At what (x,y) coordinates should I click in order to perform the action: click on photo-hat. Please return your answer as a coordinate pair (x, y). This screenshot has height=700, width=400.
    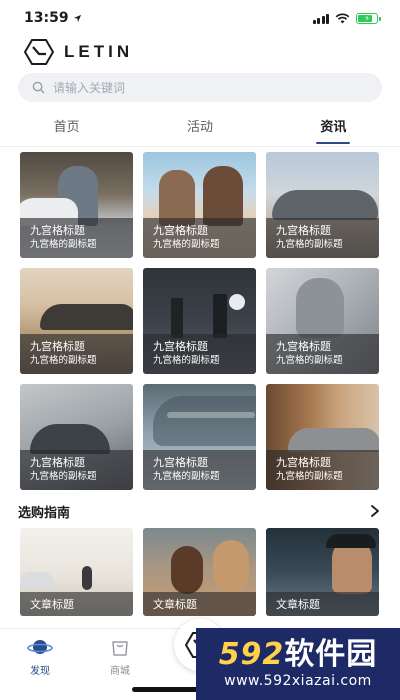
    Looking at the image, I should click on (351, 541).